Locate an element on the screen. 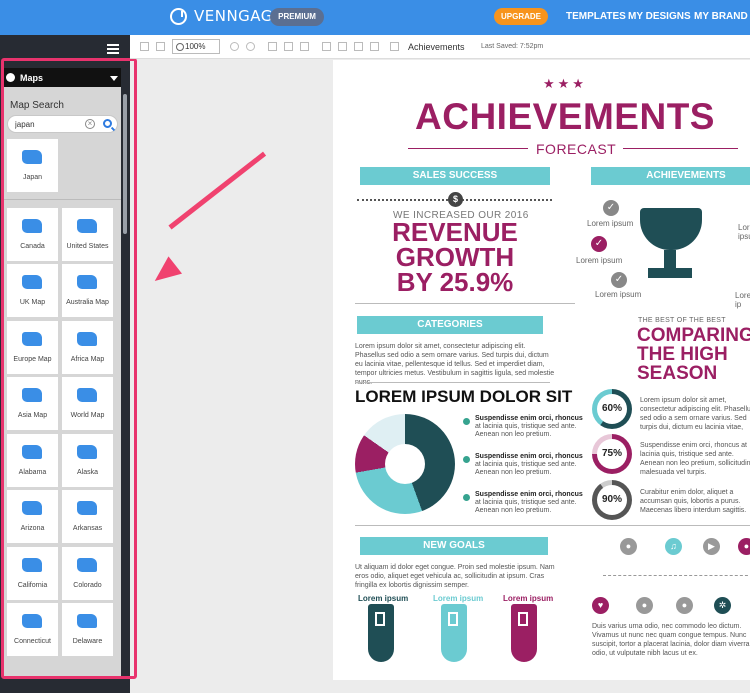 This screenshot has height=693, width=750. sales-ribbon: SALES SUCCESS is located at coordinates (455, 176).